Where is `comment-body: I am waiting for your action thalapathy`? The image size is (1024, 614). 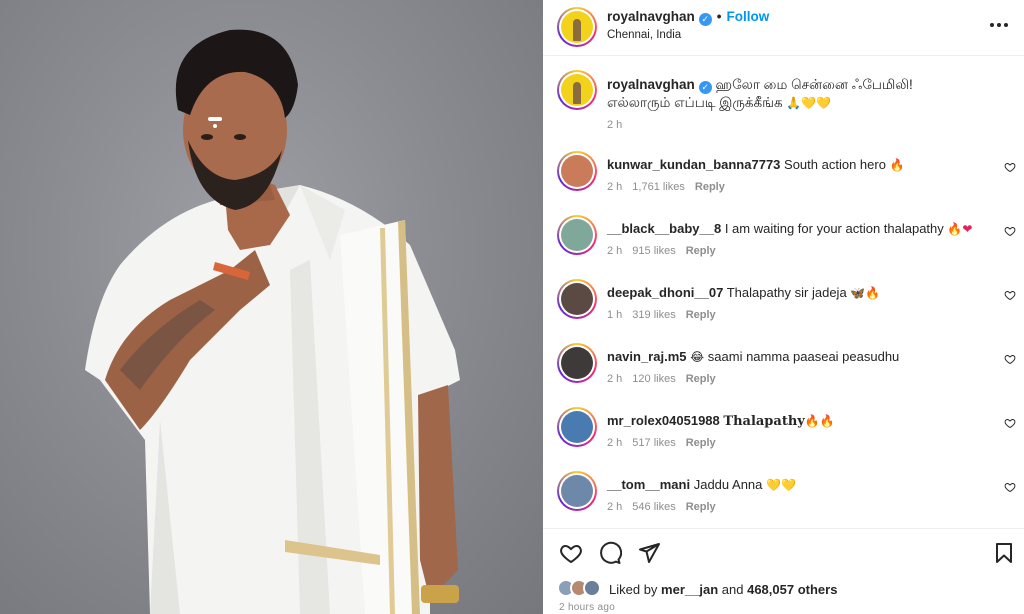 comment-body: I am waiting for your action thalapathy is located at coordinates (834, 228).